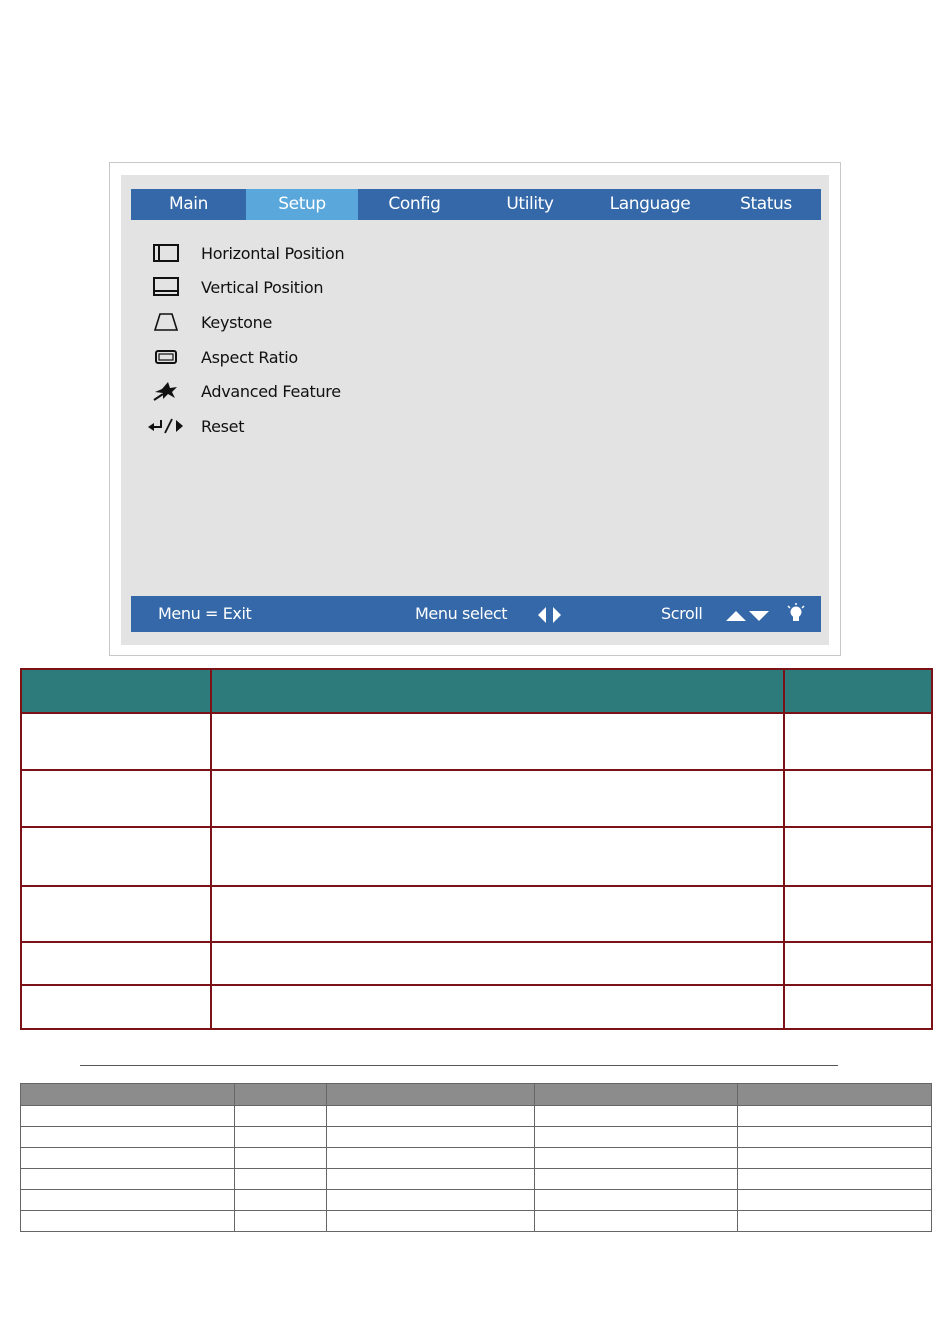  I want to click on tab-setup: Setup, so click(302, 204).